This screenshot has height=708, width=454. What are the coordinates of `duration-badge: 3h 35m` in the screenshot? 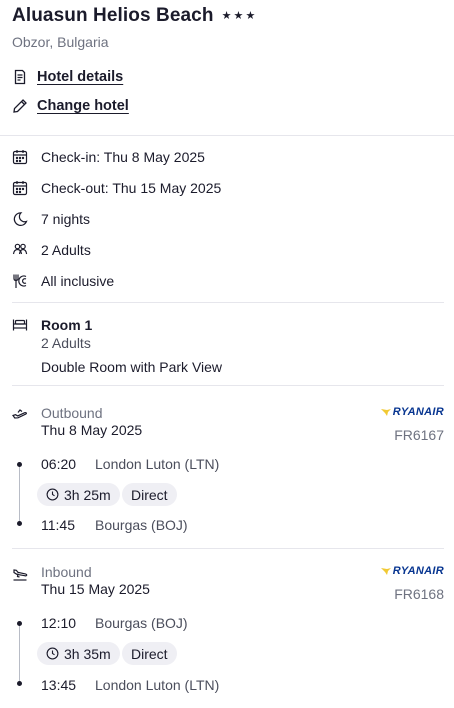 It's located at (78, 653).